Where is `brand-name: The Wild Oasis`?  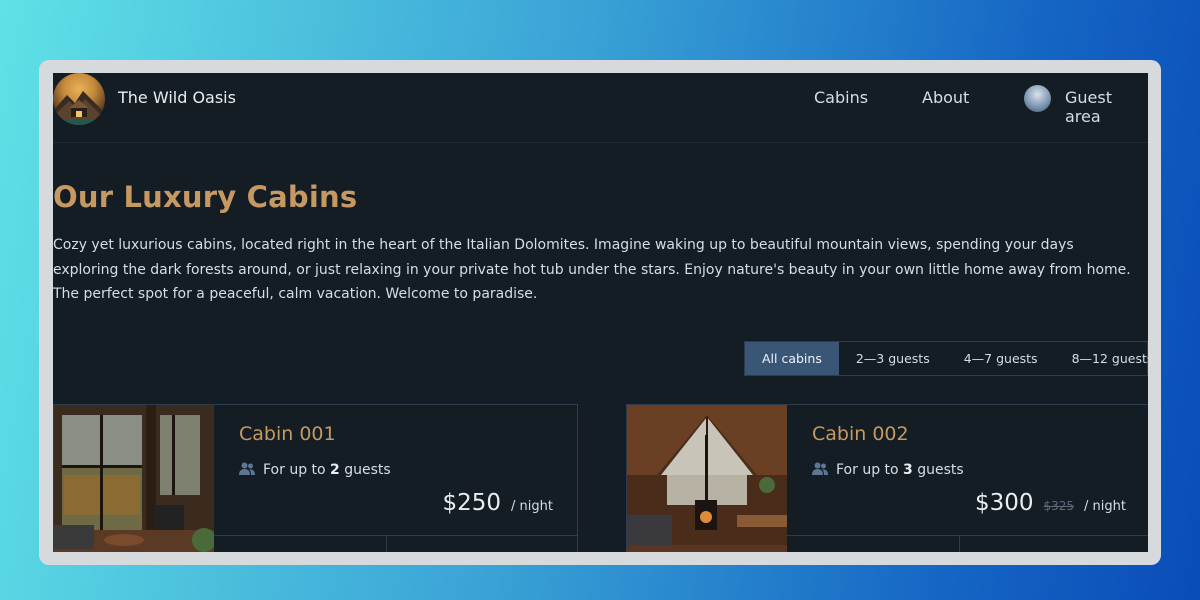
brand-name: The Wild Oasis is located at coordinates (177, 97).